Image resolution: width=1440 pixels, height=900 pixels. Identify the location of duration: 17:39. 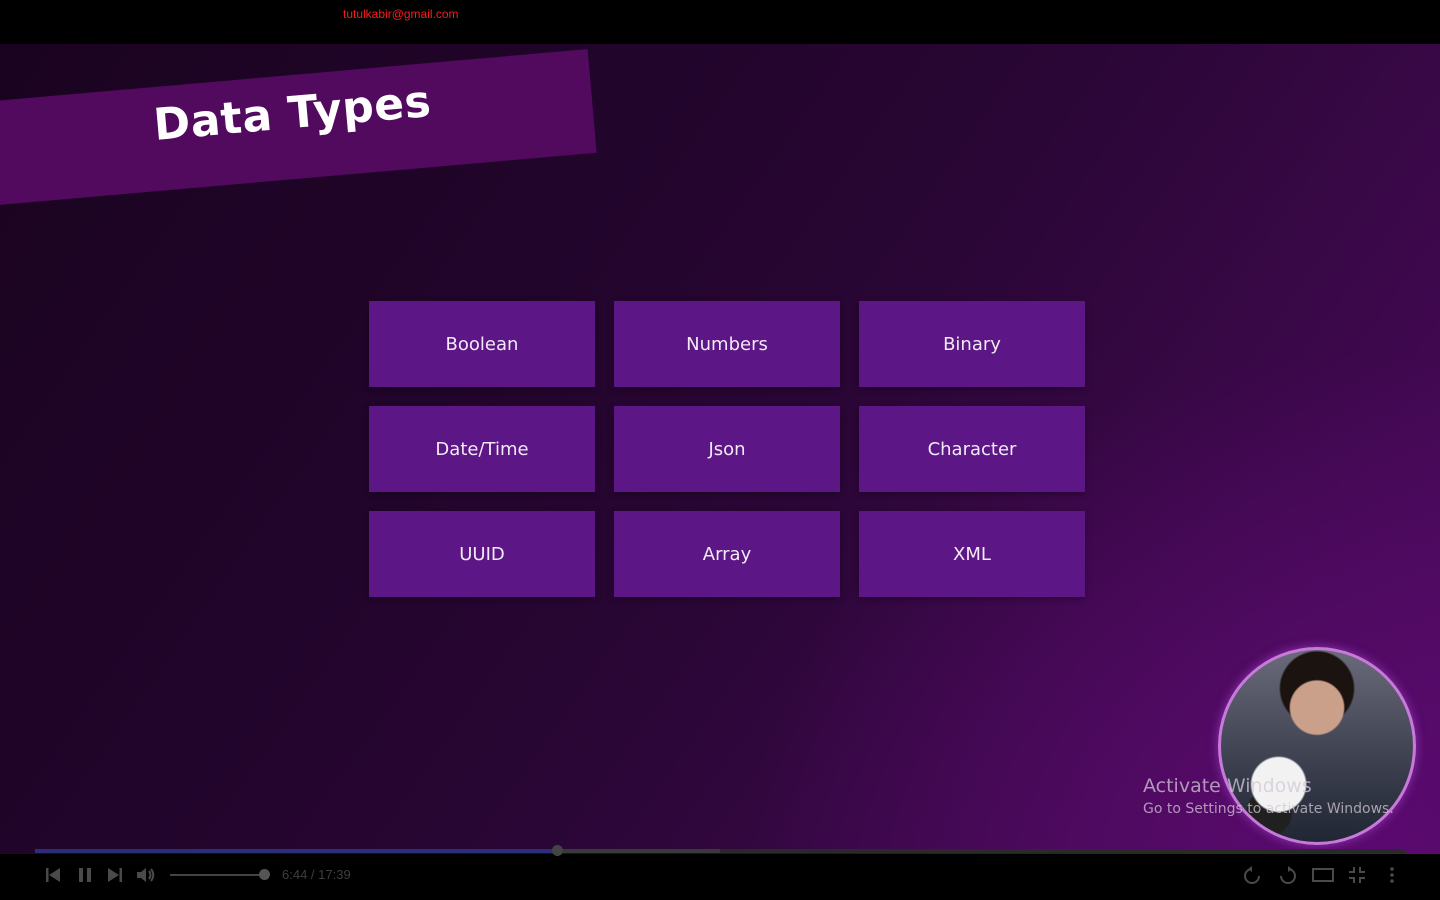
(334, 874).